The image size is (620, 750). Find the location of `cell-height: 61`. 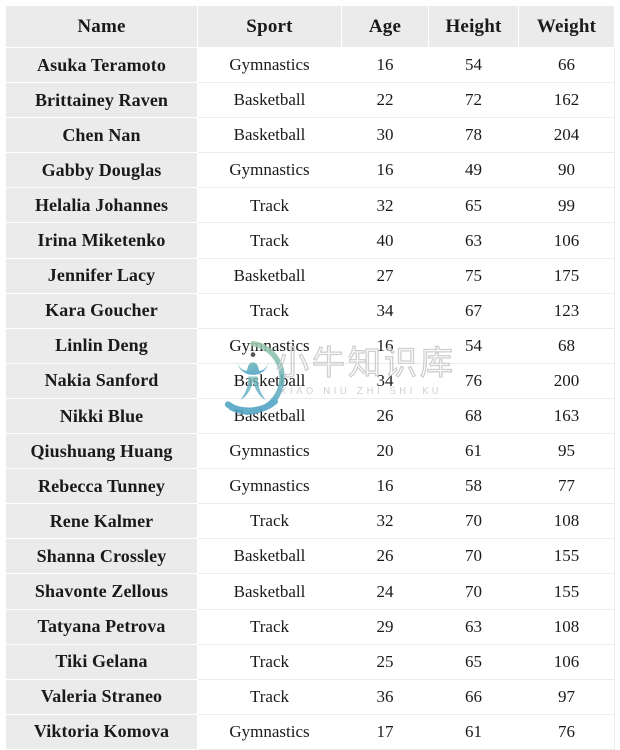

cell-height: 61 is located at coordinates (473, 731).